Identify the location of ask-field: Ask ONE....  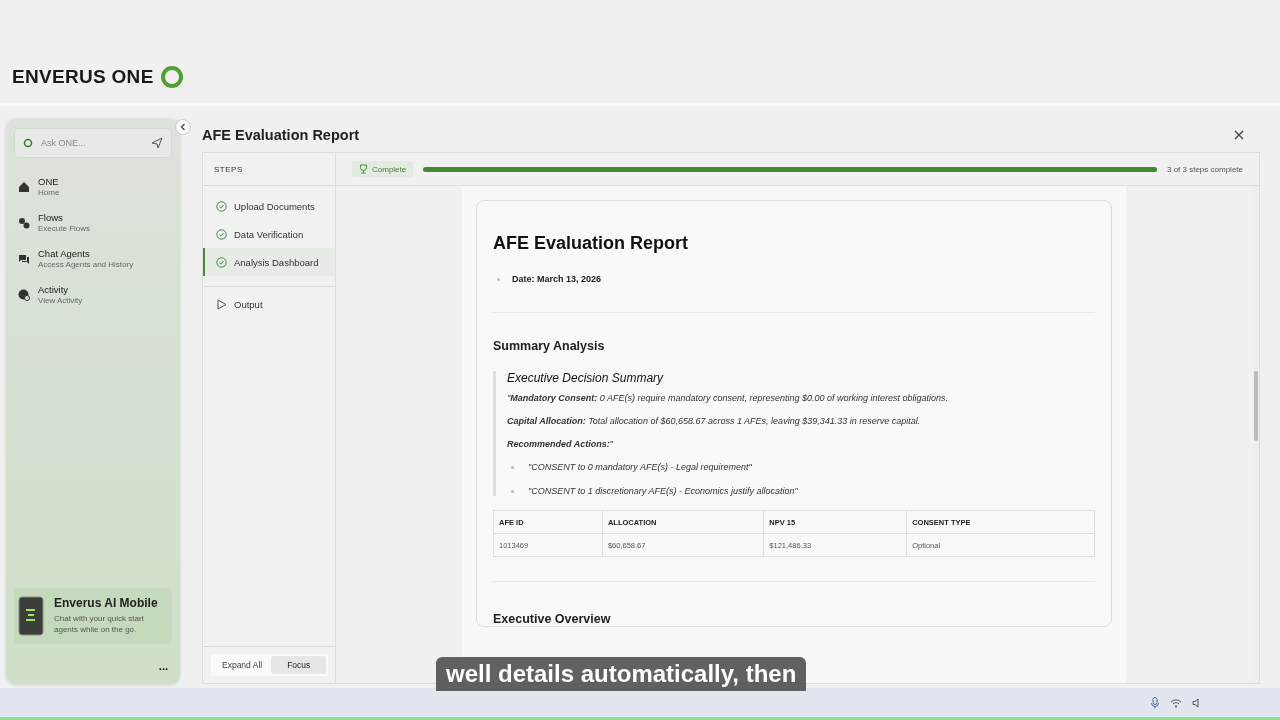
(93, 143).